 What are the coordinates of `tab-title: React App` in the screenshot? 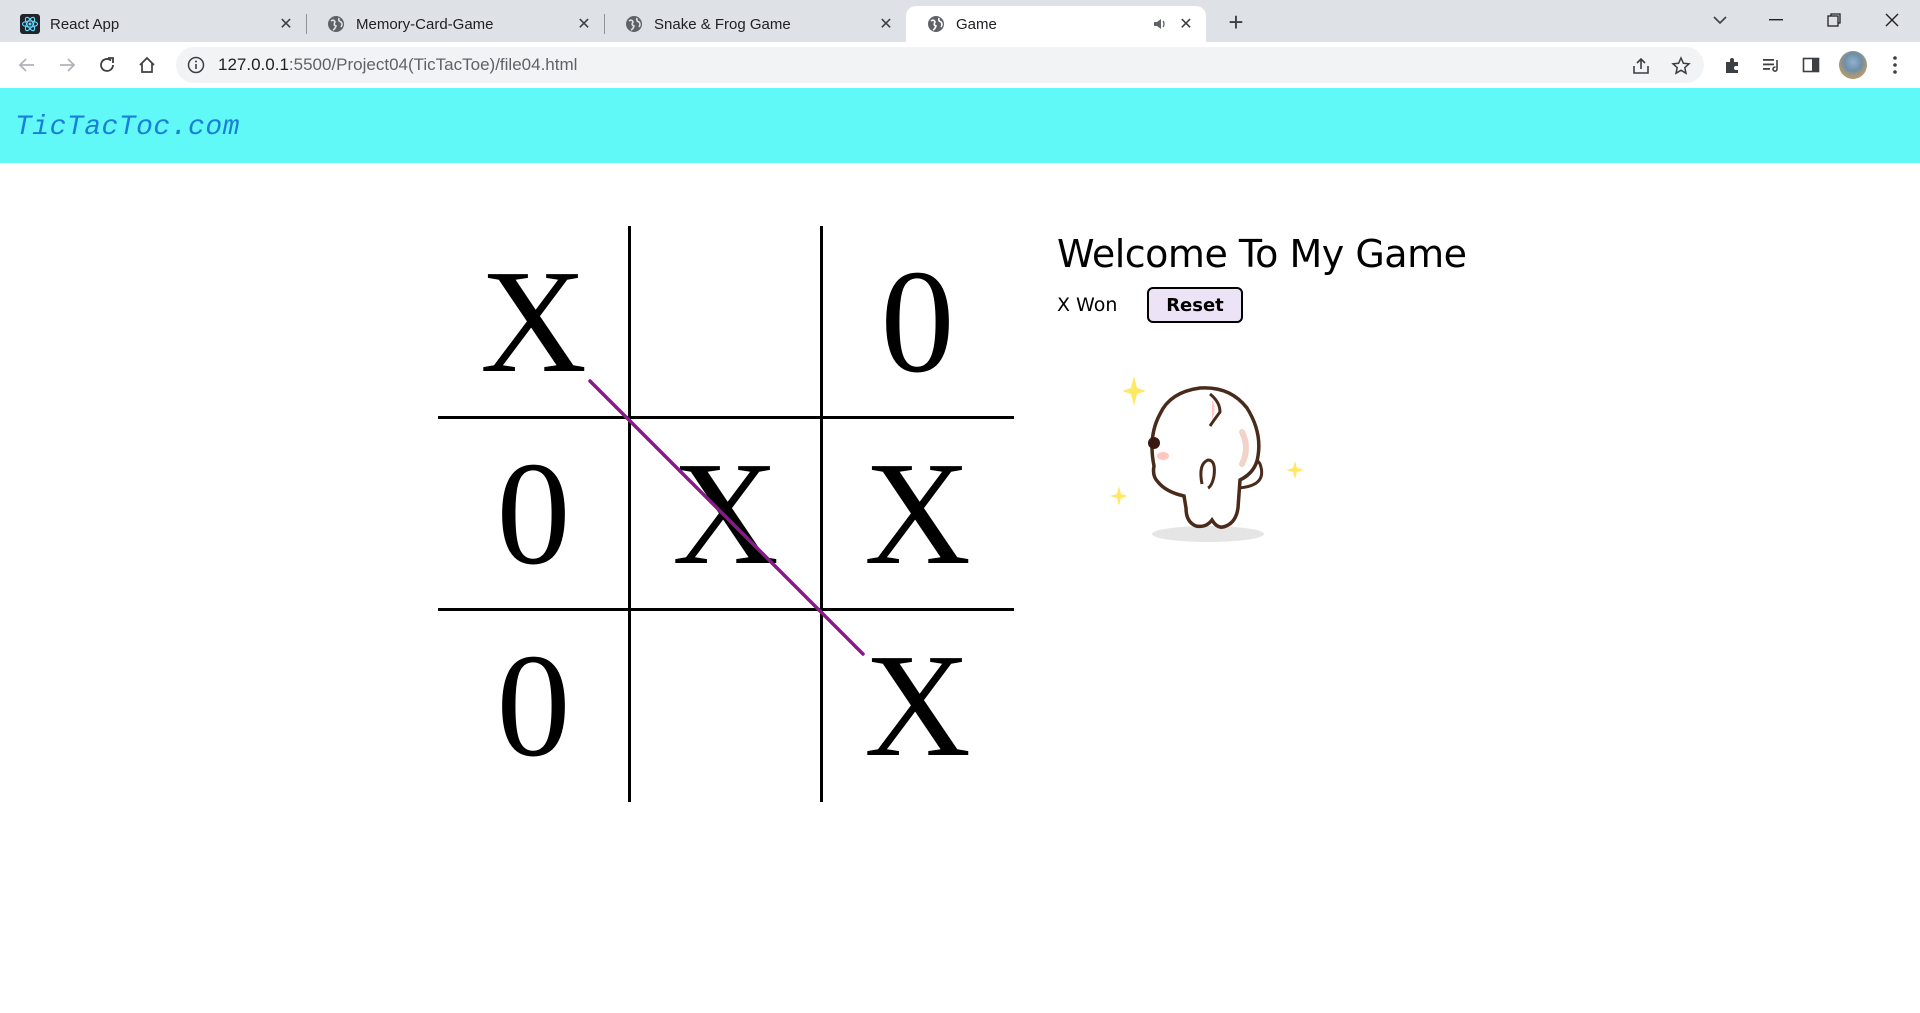 It's located at (85, 24).